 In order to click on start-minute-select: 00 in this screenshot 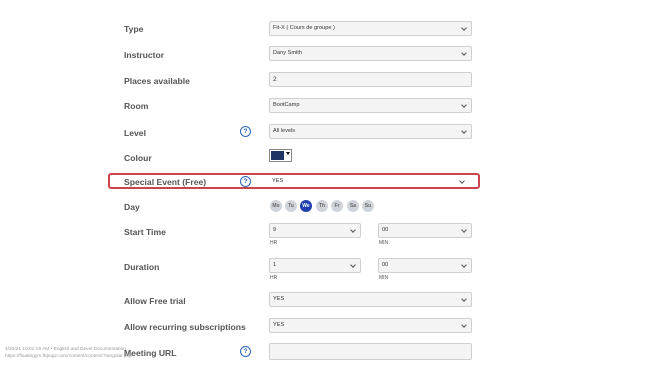, I will do `click(425, 230)`.